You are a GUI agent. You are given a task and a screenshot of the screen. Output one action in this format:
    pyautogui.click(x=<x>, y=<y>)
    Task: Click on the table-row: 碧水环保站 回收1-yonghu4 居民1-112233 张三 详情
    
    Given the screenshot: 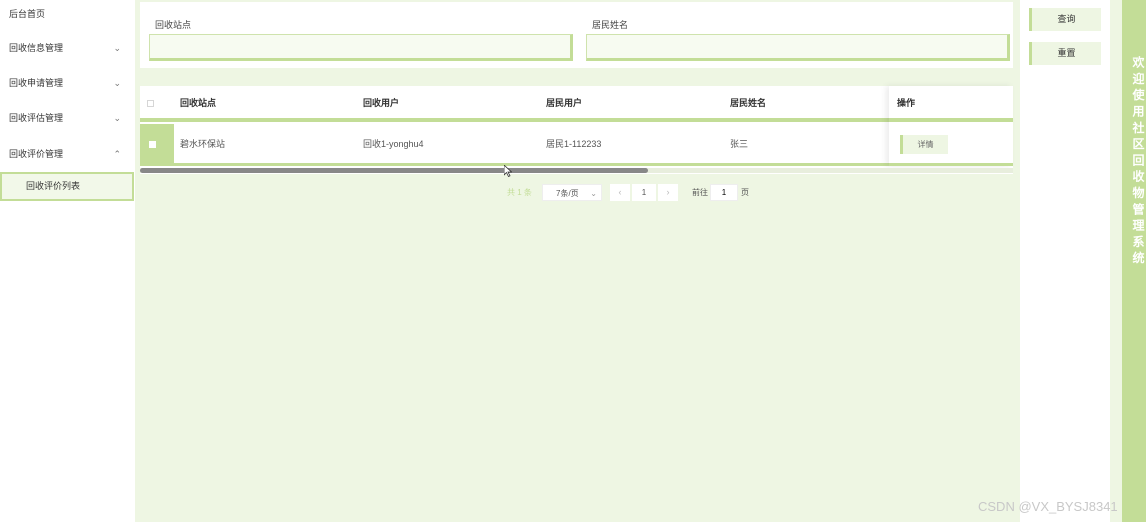 What is the action you would take?
    pyautogui.click(x=576, y=145)
    